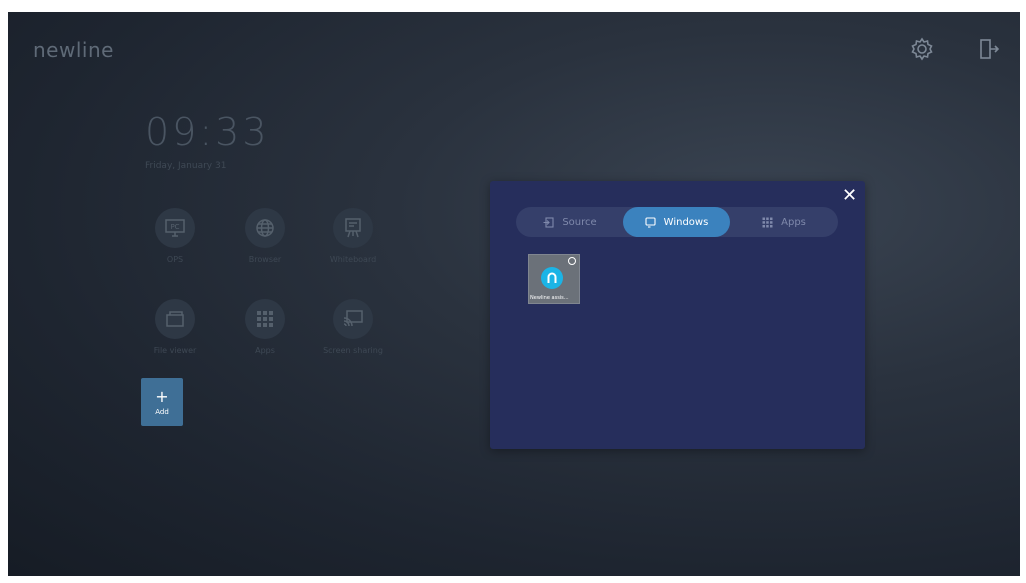  I want to click on brand-logo: newline, so click(73, 50).